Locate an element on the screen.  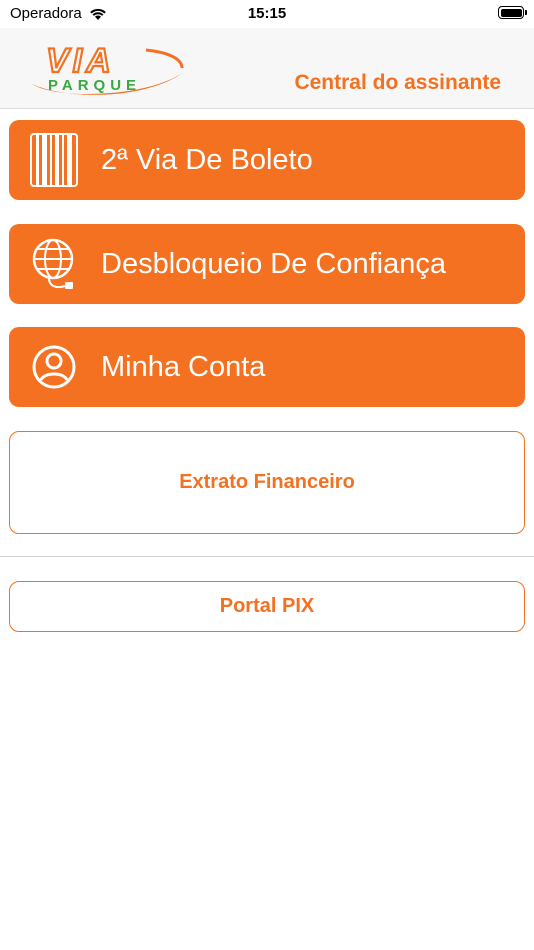
desbloqueio-button: Desbloqueio De Confiança is located at coordinates (267, 264).